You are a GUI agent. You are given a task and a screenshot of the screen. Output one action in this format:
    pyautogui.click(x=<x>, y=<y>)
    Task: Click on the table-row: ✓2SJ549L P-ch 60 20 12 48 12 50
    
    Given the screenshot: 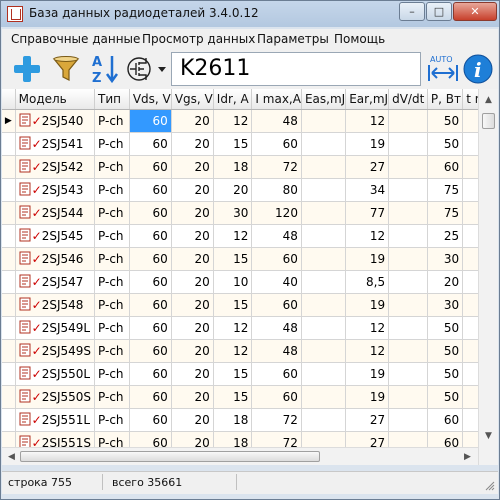 What is the action you would take?
    pyautogui.click(x=250, y=328)
    